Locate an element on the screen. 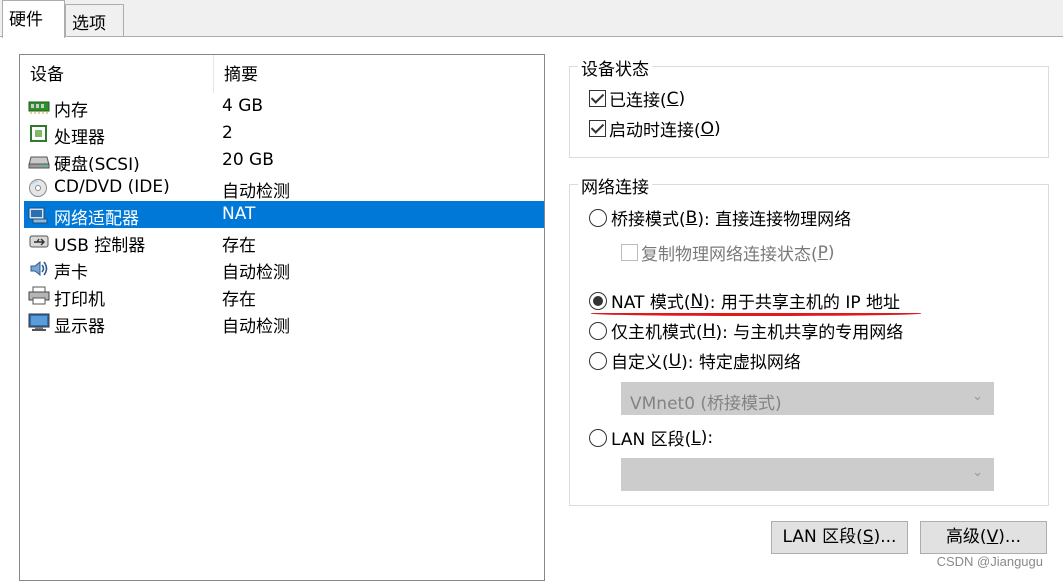 The image size is (1063, 581). replicate-accel-key: P is located at coordinates (822, 252).